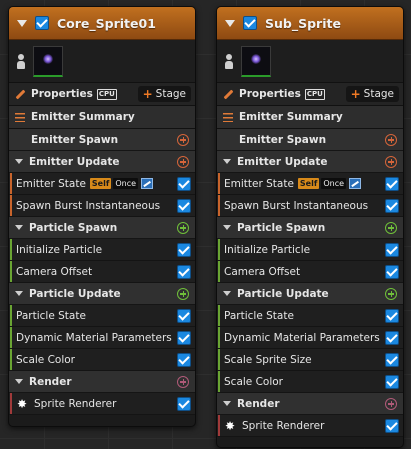  I want to click on module-label: Scale Sprite Size, so click(268, 359).